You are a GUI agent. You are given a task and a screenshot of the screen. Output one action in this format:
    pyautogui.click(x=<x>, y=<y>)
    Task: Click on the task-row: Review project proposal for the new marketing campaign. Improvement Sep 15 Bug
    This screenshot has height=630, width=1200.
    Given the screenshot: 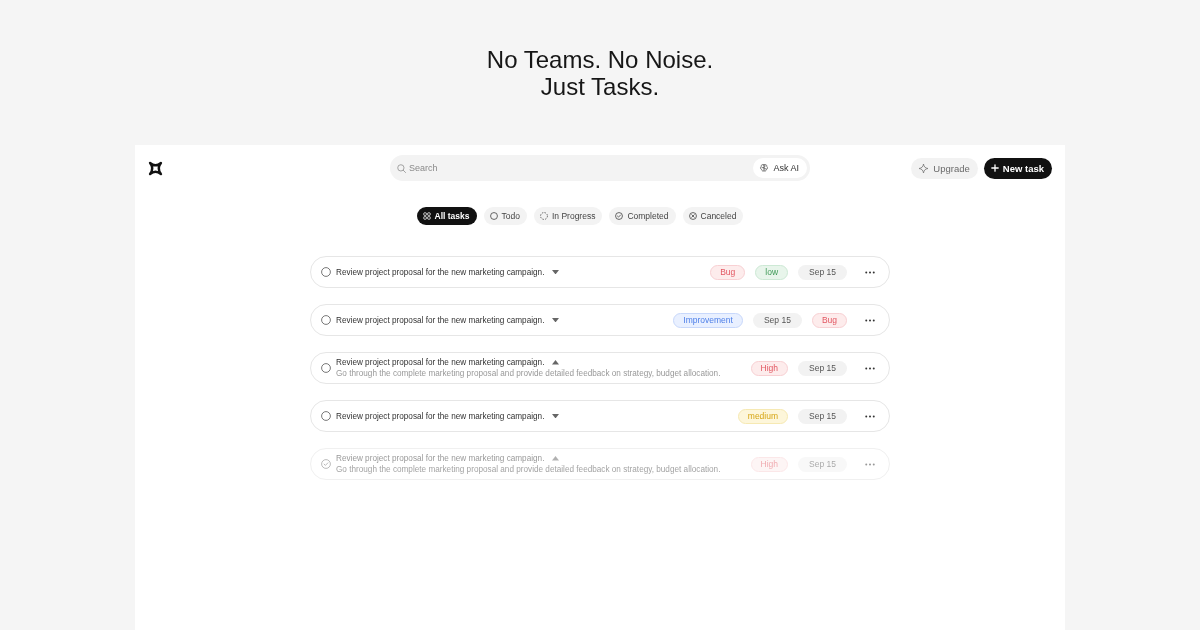 What is the action you would take?
    pyautogui.click(x=600, y=320)
    